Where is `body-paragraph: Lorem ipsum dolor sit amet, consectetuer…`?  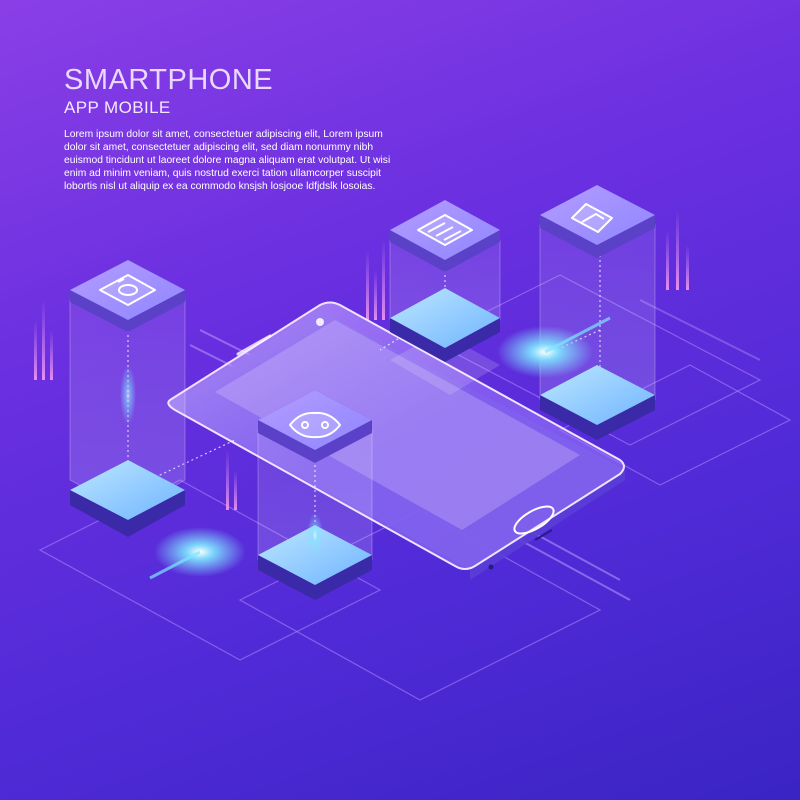
body-paragraph: Lorem ipsum dolor sit amet, consectetuer… is located at coordinates (227, 160).